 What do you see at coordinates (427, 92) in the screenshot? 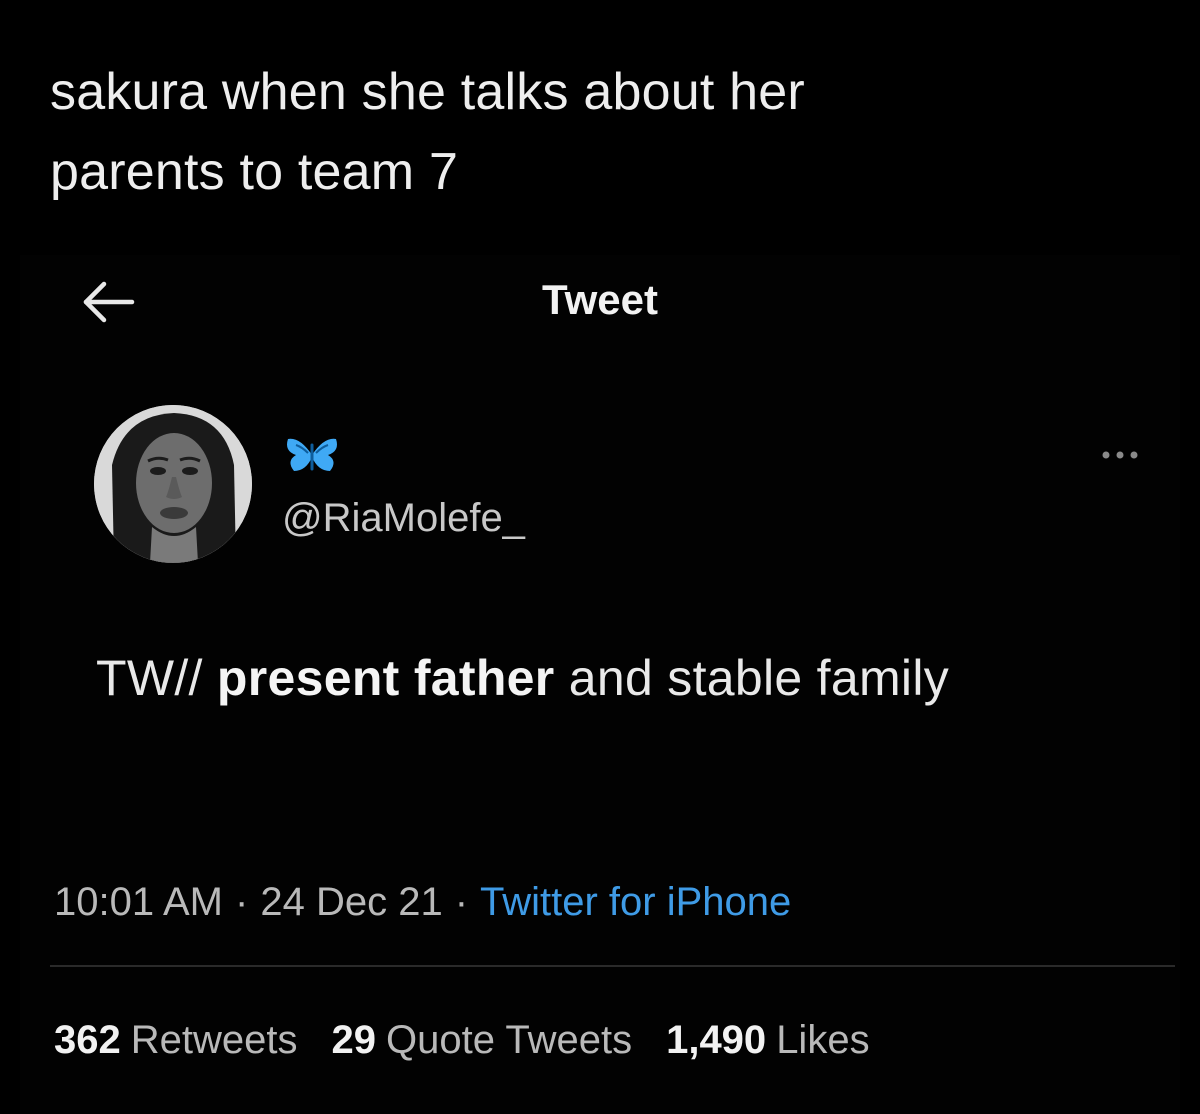
I see `caption-line-1: sakura when she talks about her` at bounding box center [427, 92].